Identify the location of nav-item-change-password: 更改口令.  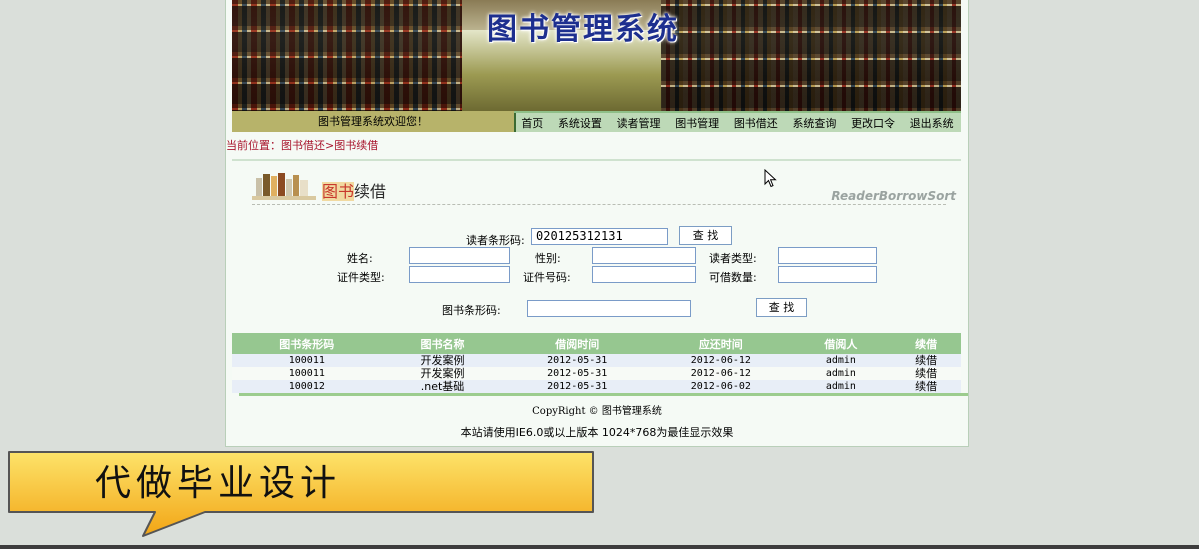
(873, 123).